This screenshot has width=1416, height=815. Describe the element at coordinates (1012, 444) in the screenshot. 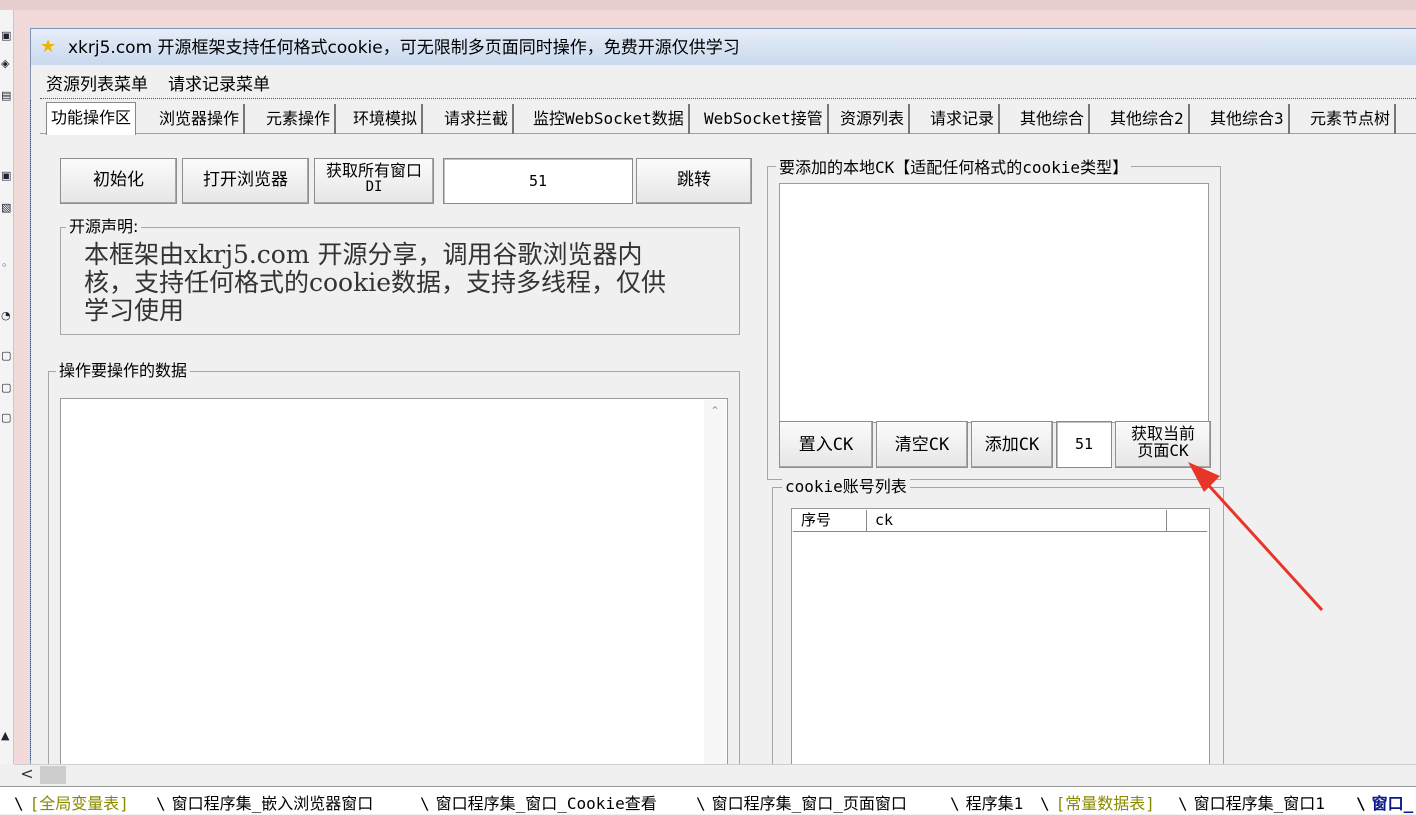

I see `add-ck-button: 添加CK` at that location.